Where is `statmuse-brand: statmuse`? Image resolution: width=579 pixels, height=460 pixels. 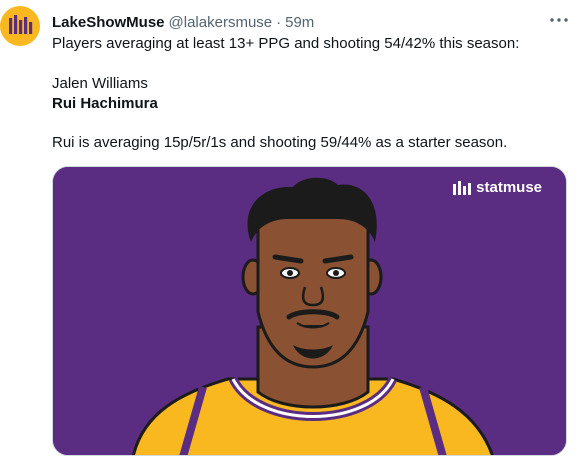
statmuse-brand: statmuse is located at coordinates (497, 187).